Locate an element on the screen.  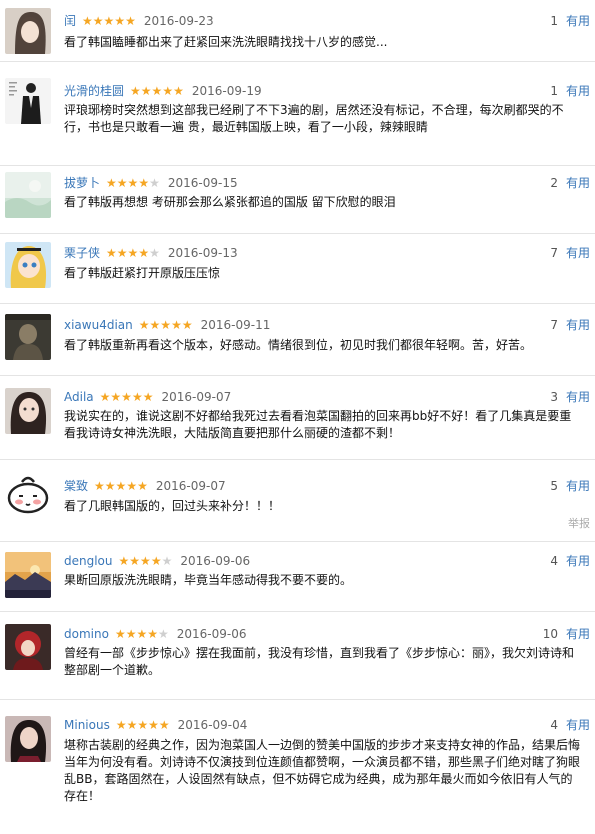
author-link: xiawu4dian is located at coordinates (98, 325).